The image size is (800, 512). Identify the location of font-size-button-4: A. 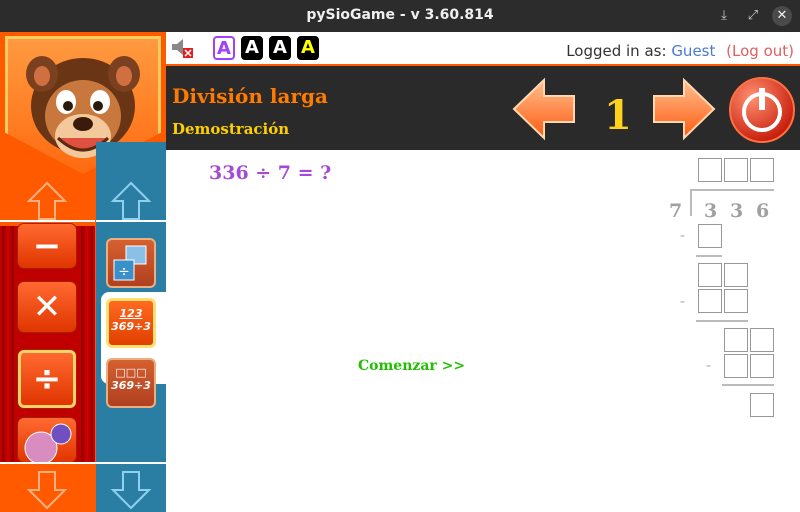
(308, 48).